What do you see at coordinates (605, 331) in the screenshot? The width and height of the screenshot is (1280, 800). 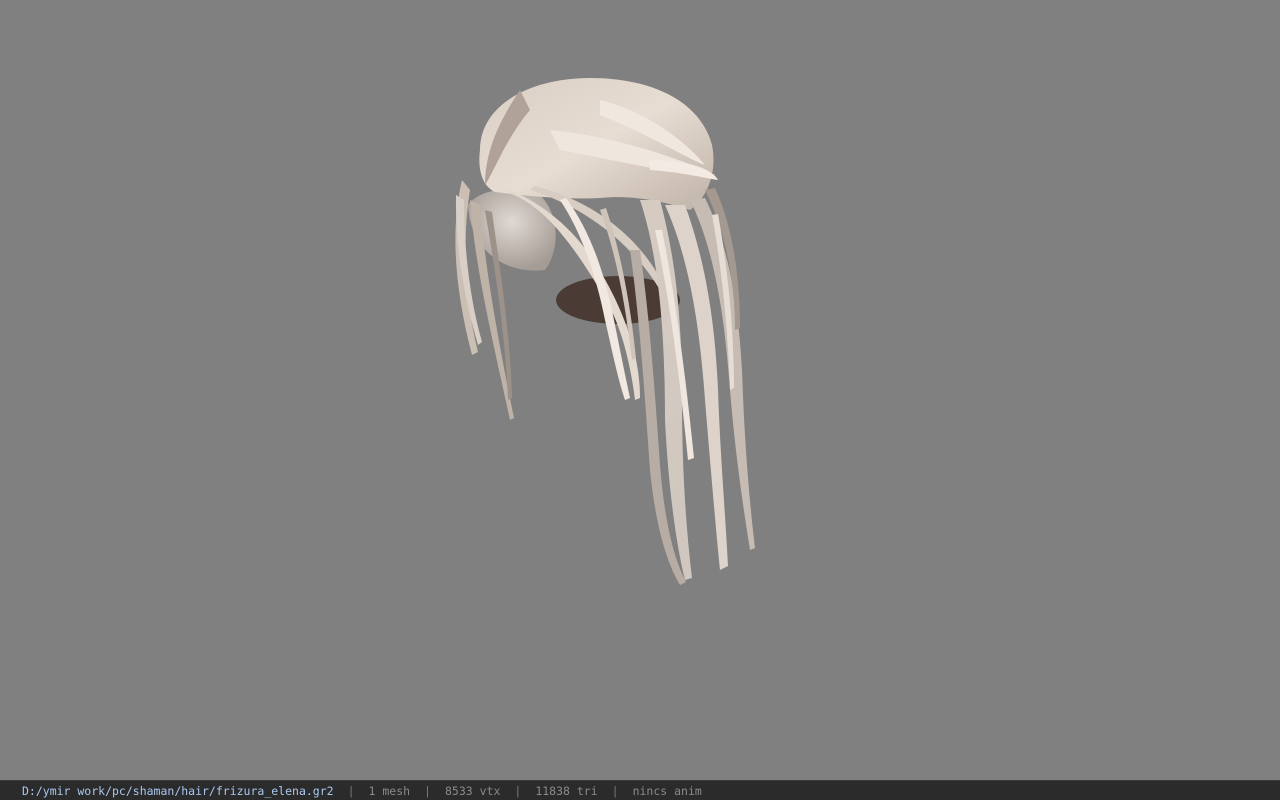 I see `hair-model-icon` at bounding box center [605, 331].